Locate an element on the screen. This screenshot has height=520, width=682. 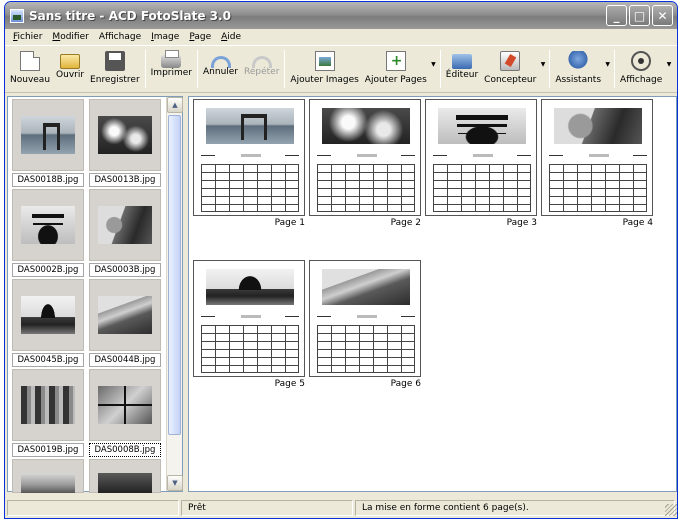
menu-label: ide is located at coordinates (234, 37).